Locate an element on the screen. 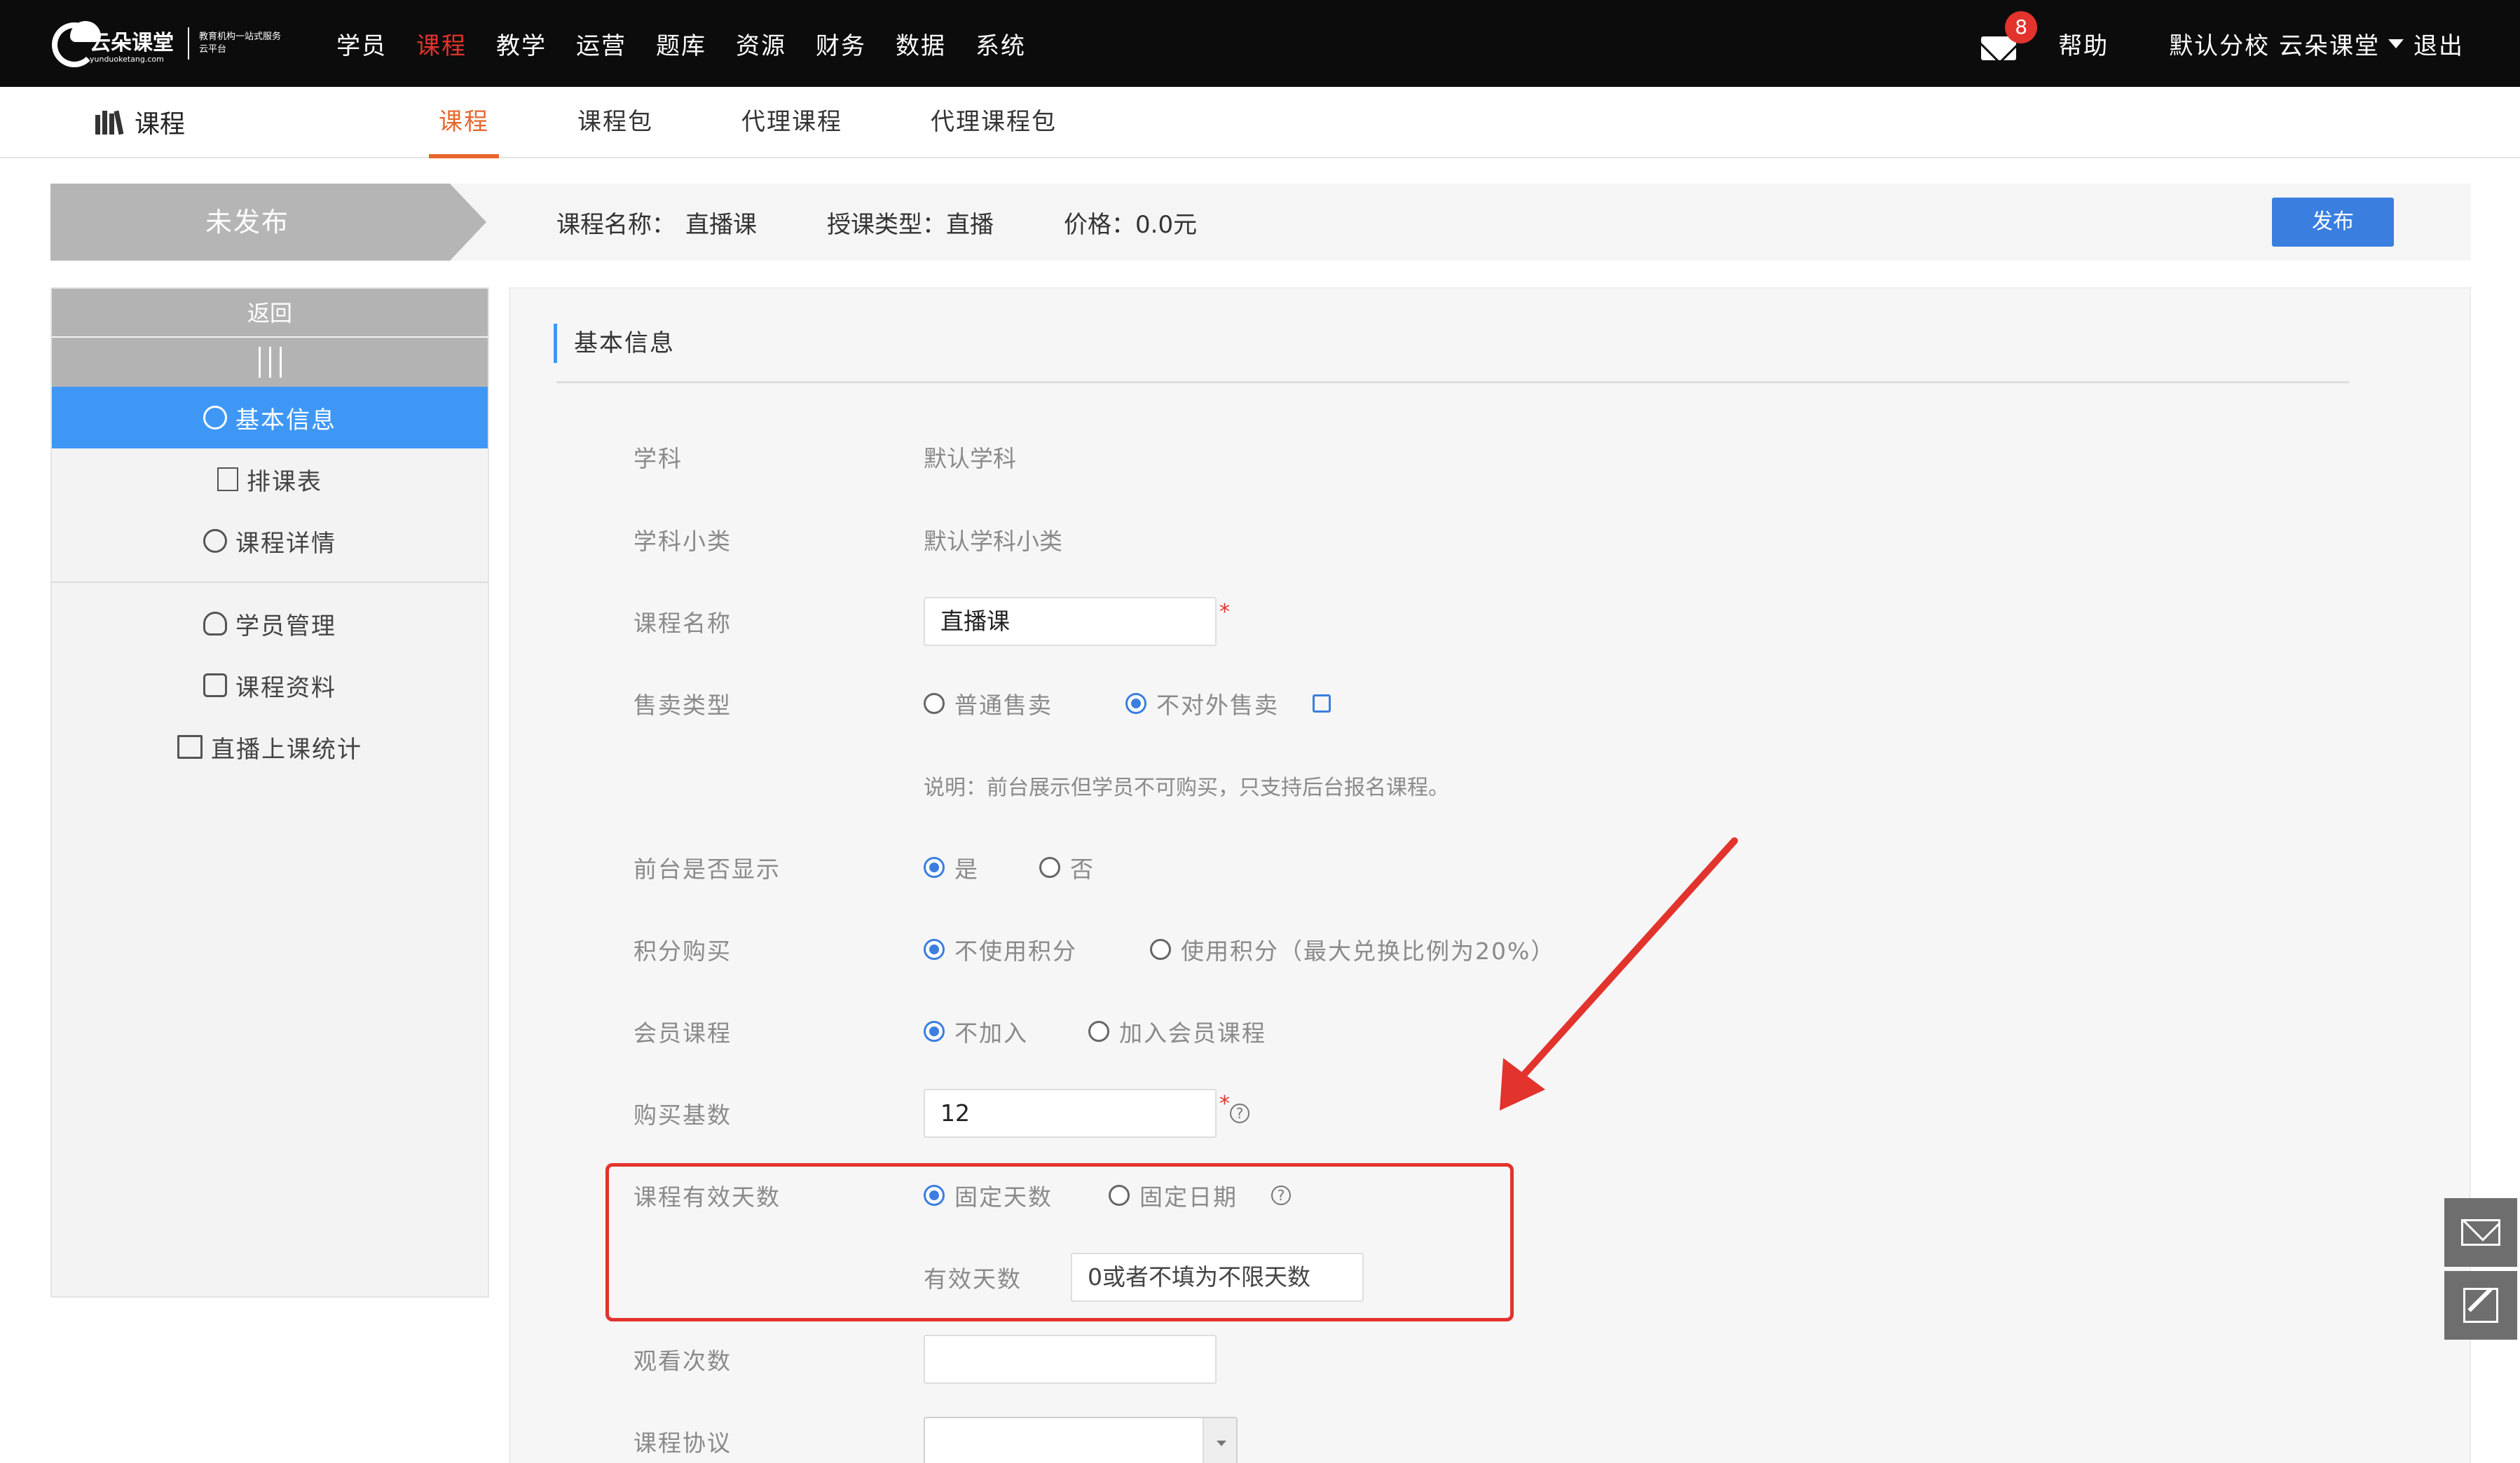 The width and height of the screenshot is (2520, 1463). tab-course: 课程 is located at coordinates (464, 122).